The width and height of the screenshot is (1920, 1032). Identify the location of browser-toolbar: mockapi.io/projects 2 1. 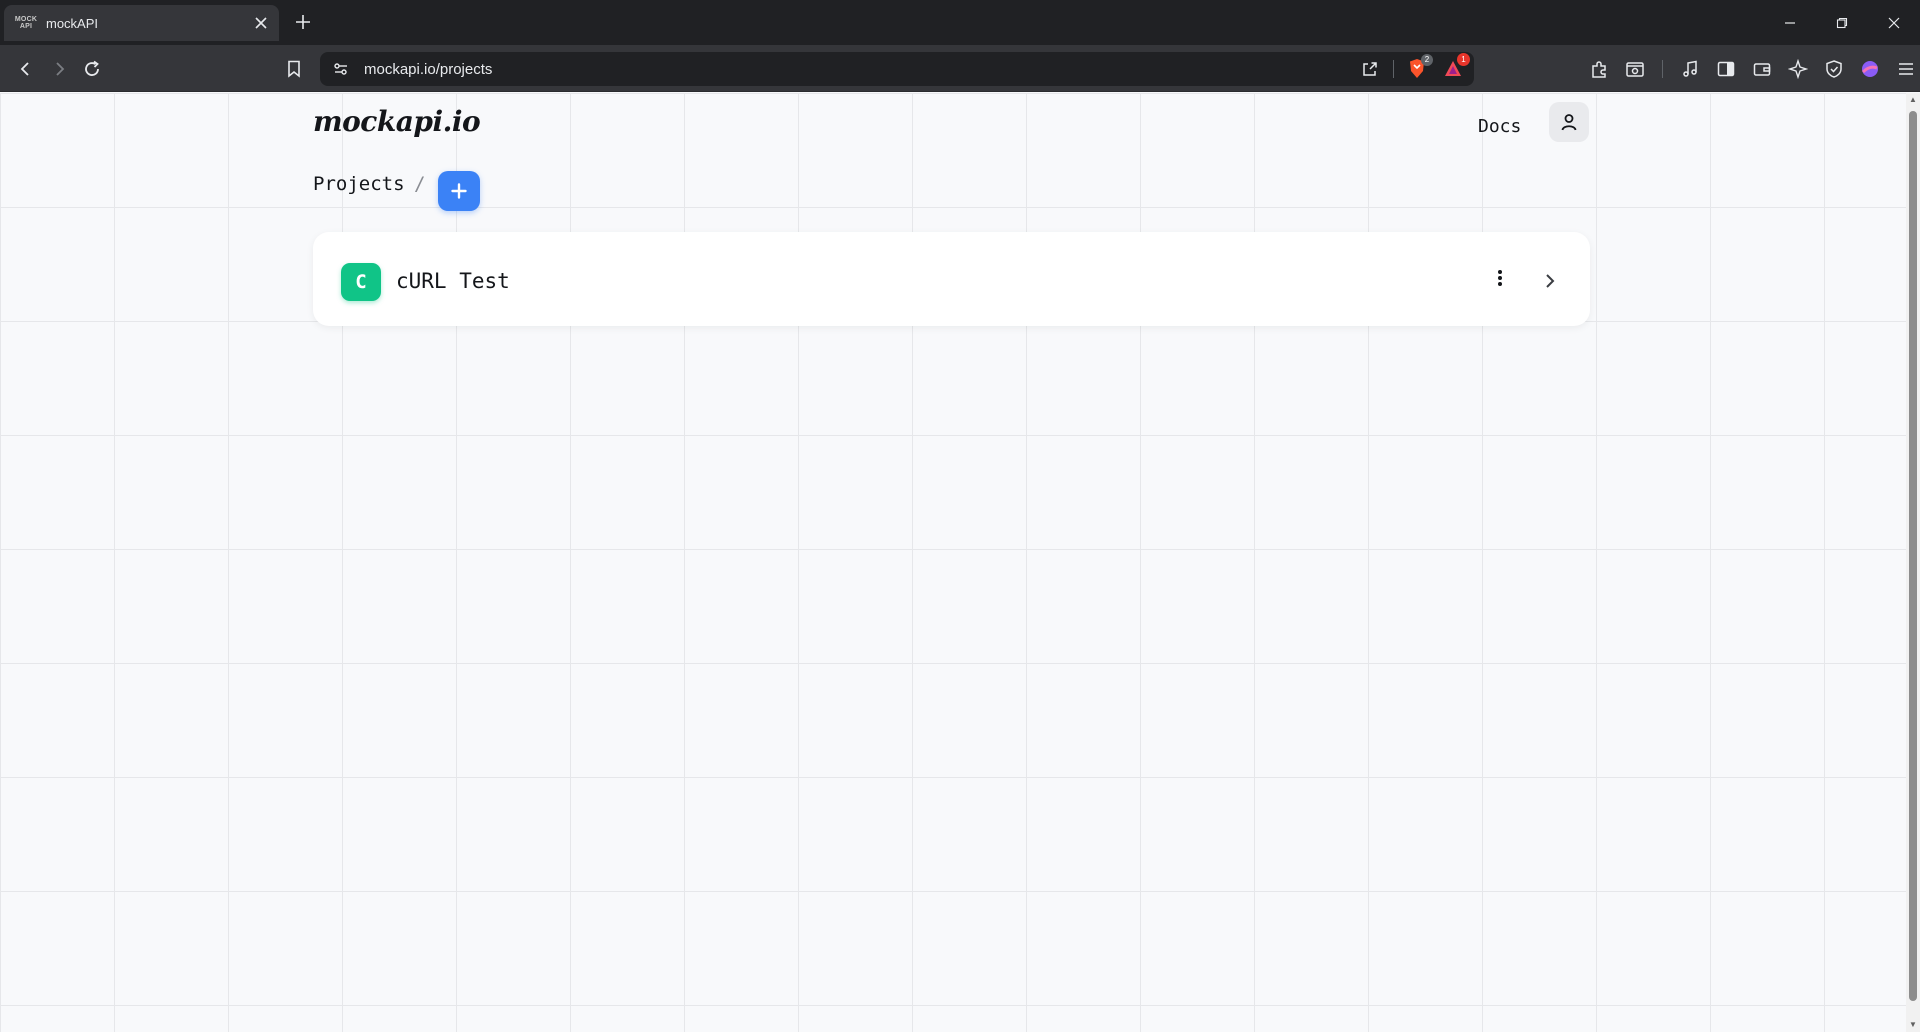
(960, 68).